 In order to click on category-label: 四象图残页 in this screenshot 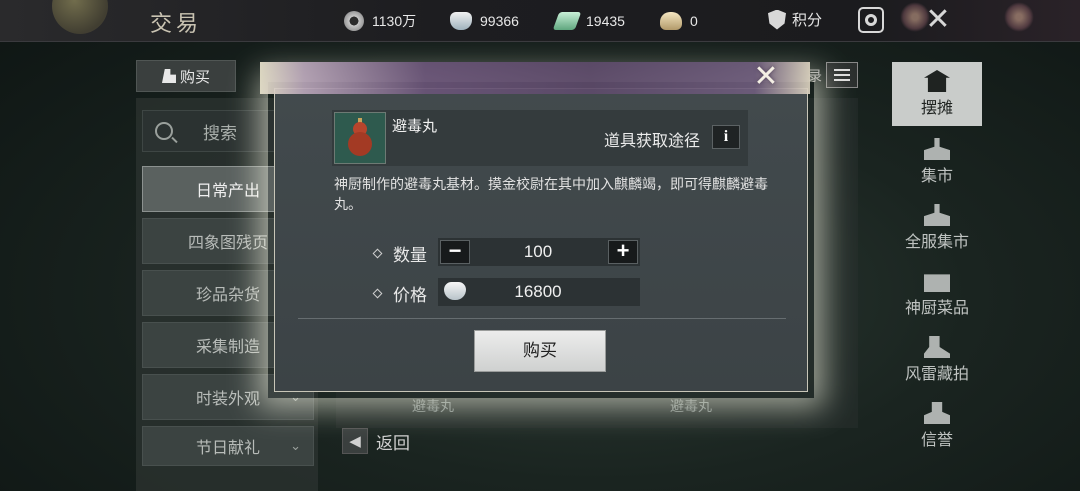, I will do `click(227, 243)`.